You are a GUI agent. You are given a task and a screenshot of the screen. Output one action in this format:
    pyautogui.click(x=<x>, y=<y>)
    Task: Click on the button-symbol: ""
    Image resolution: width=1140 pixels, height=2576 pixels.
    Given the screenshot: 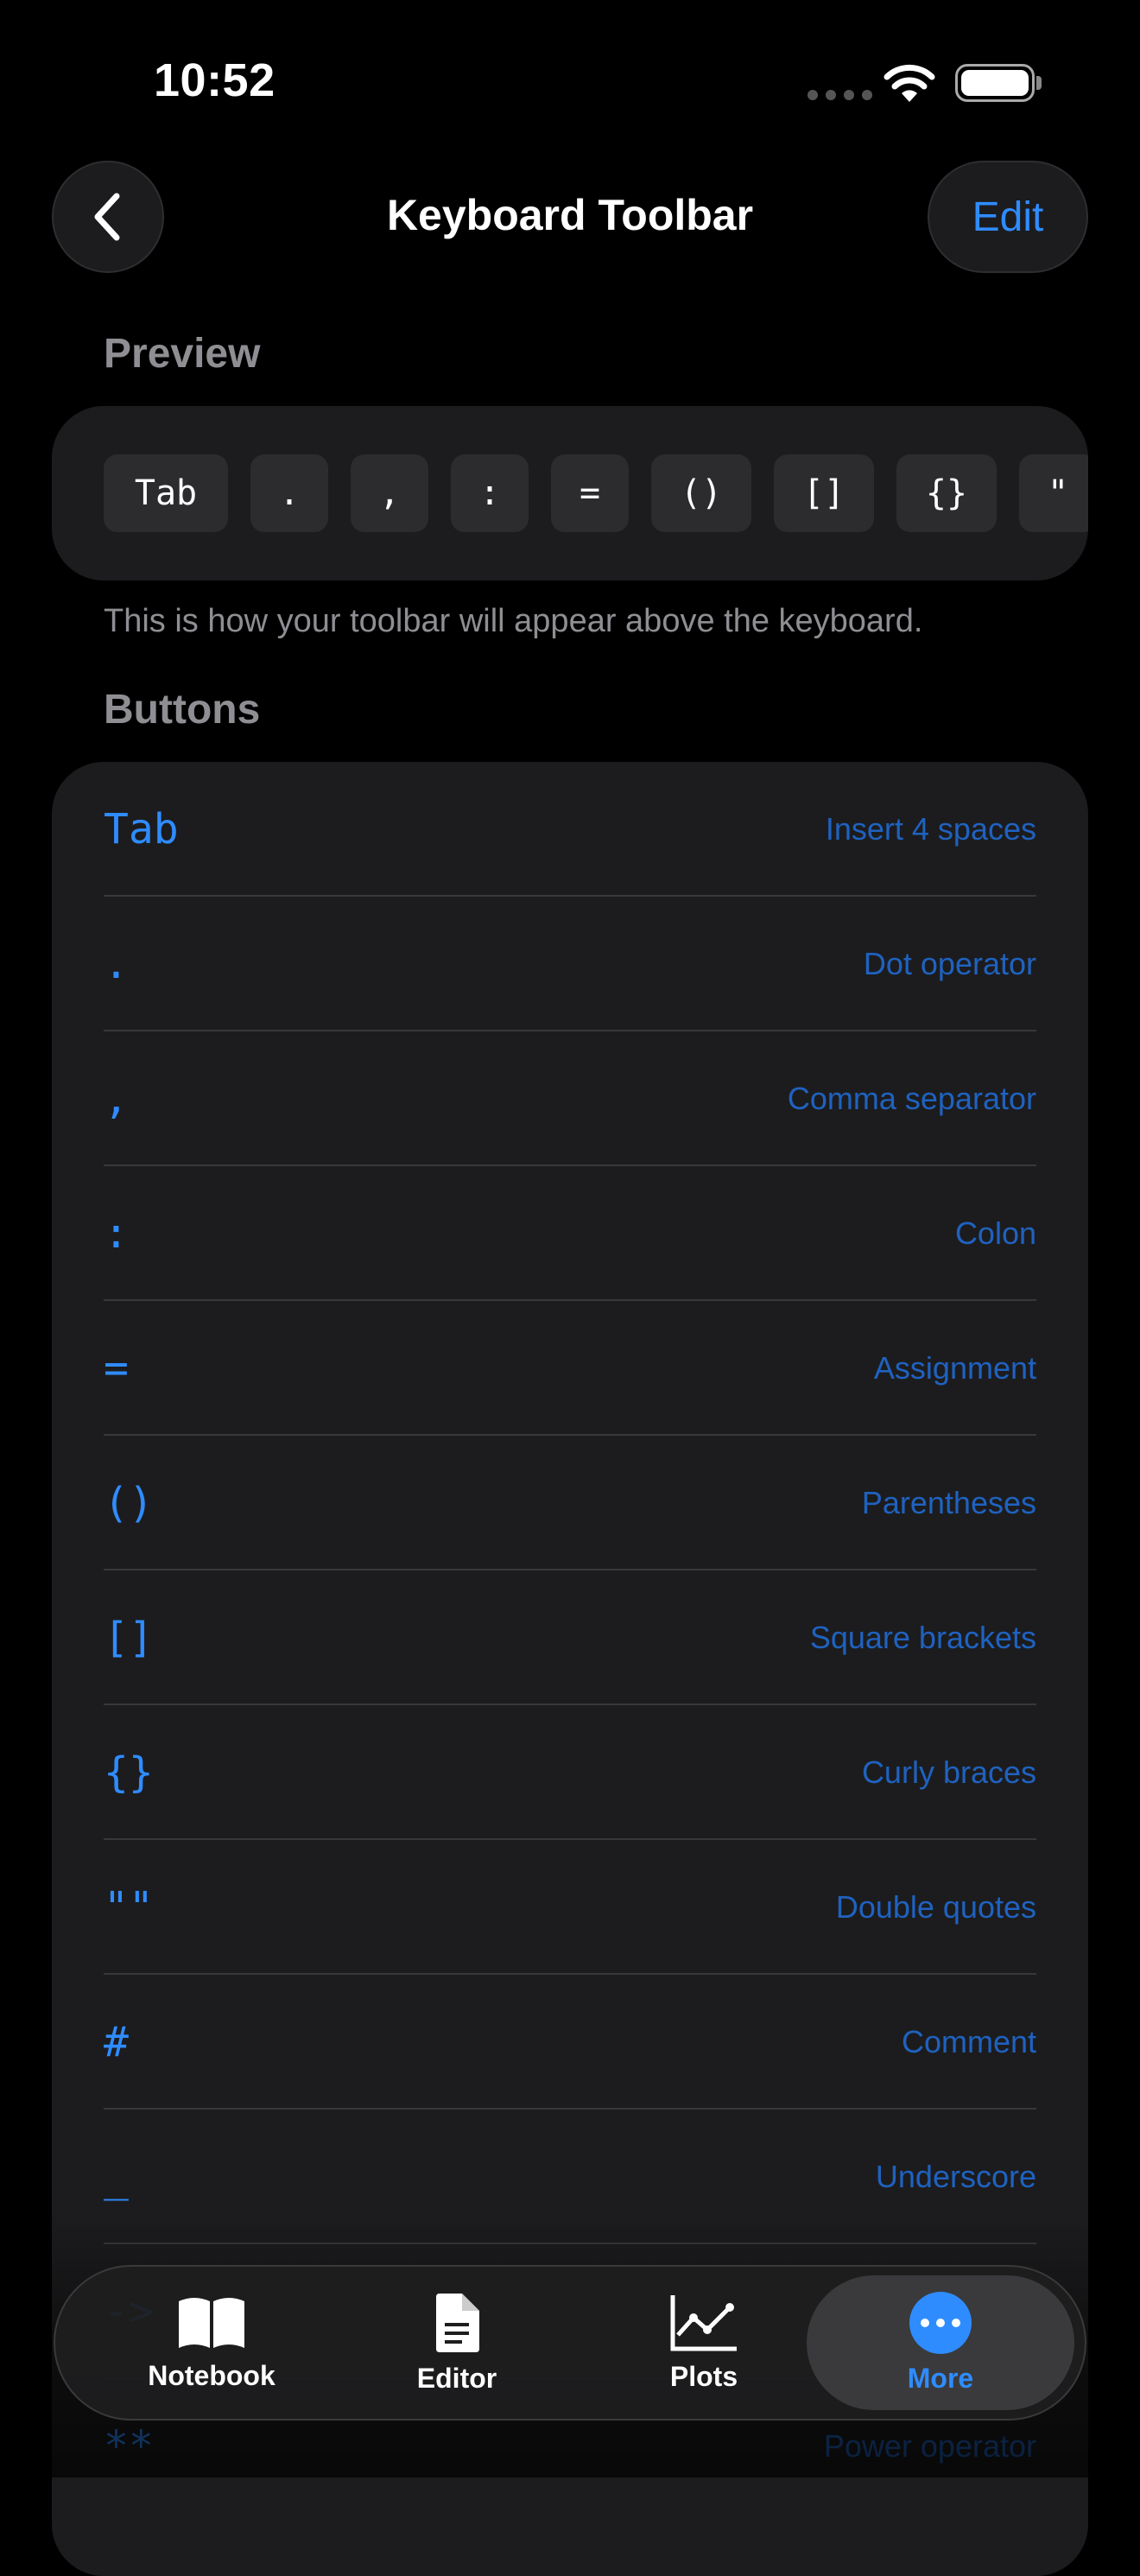 What is the action you would take?
    pyautogui.click(x=129, y=1907)
    